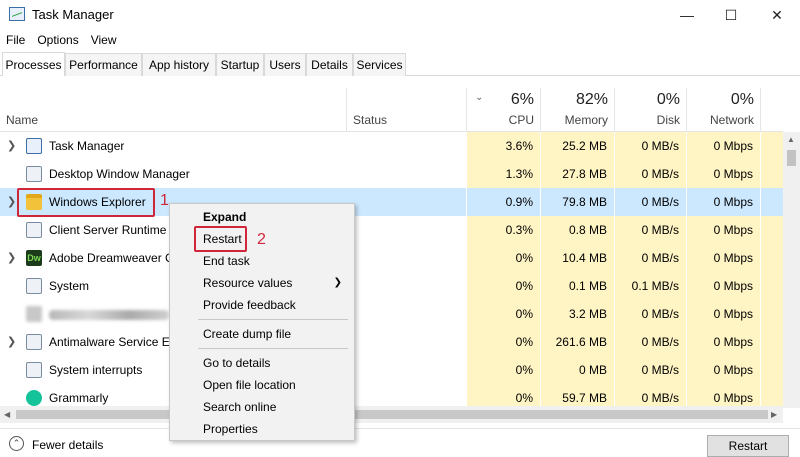 The height and width of the screenshot is (457, 800). What do you see at coordinates (262, 217) in the screenshot?
I see `menu-item-expand: Expand` at bounding box center [262, 217].